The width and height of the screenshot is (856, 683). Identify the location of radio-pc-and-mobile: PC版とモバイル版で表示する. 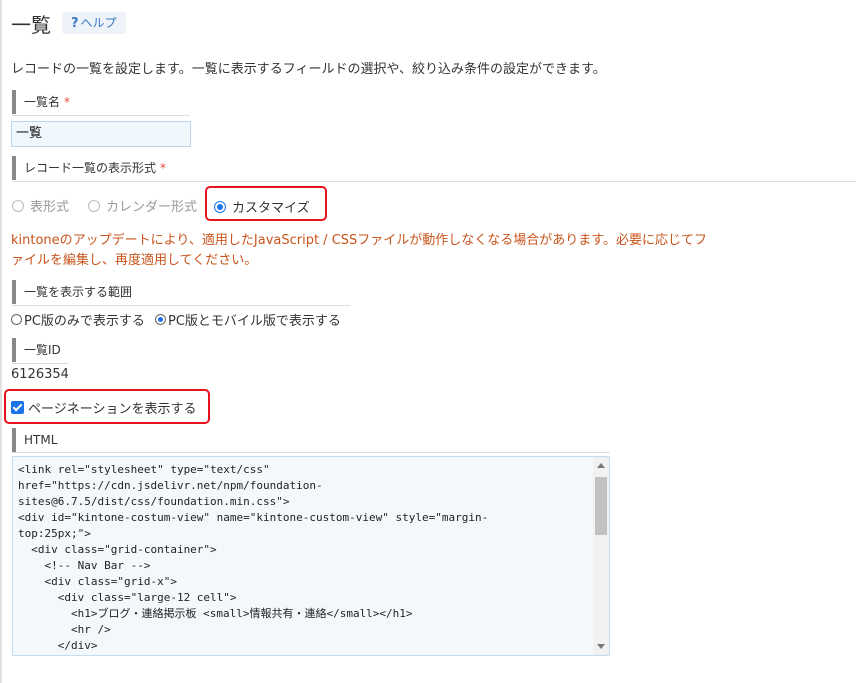
(248, 319).